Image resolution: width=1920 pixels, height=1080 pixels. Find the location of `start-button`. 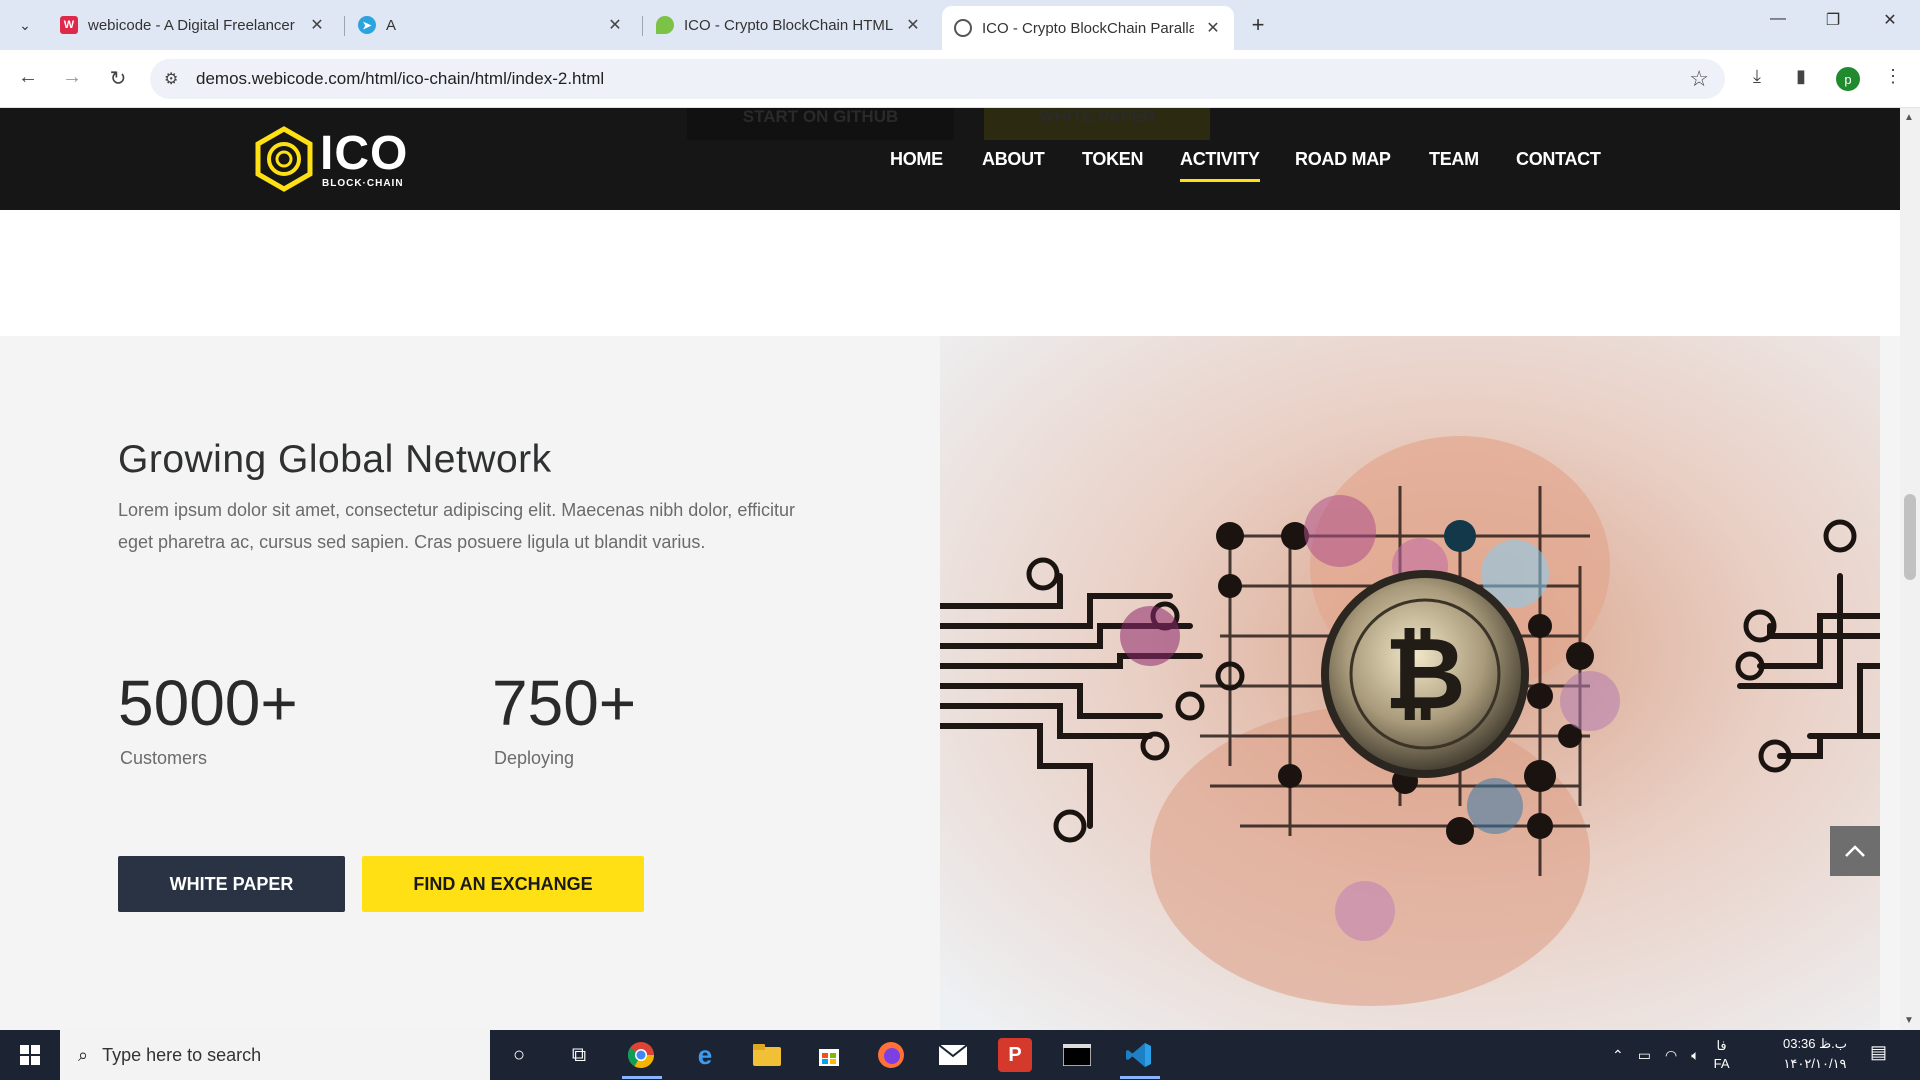

start-button is located at coordinates (30, 1055).